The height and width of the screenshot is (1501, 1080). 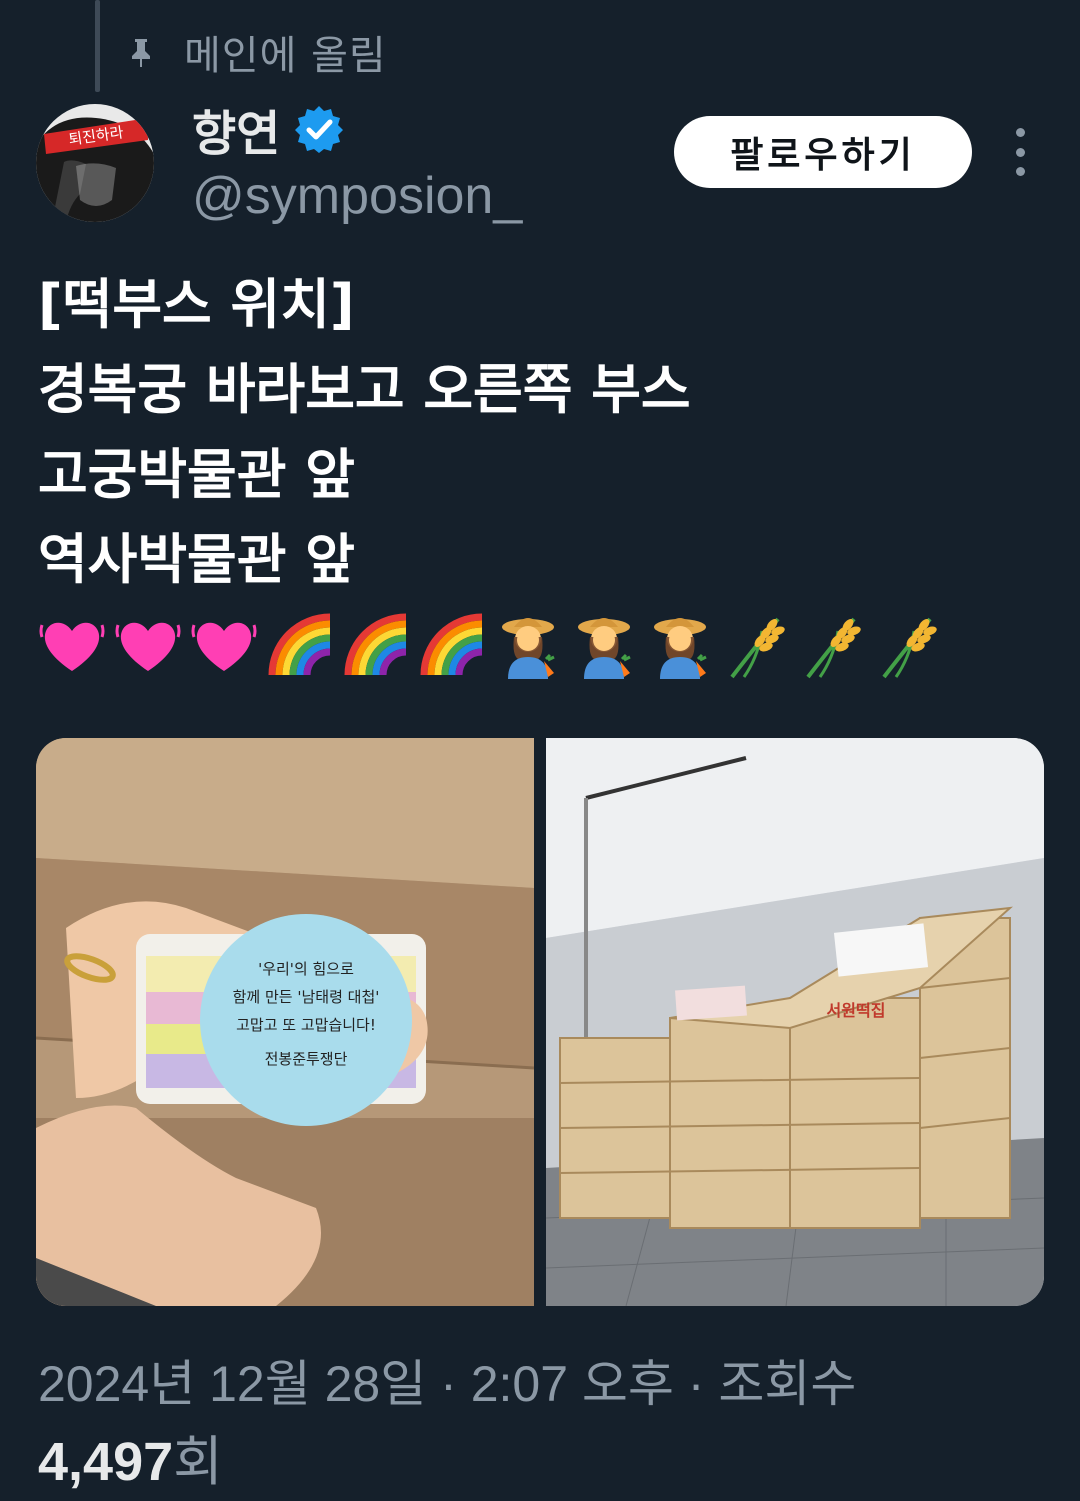 I want to click on avatar: 퇴진하라, so click(x=95, y=163).